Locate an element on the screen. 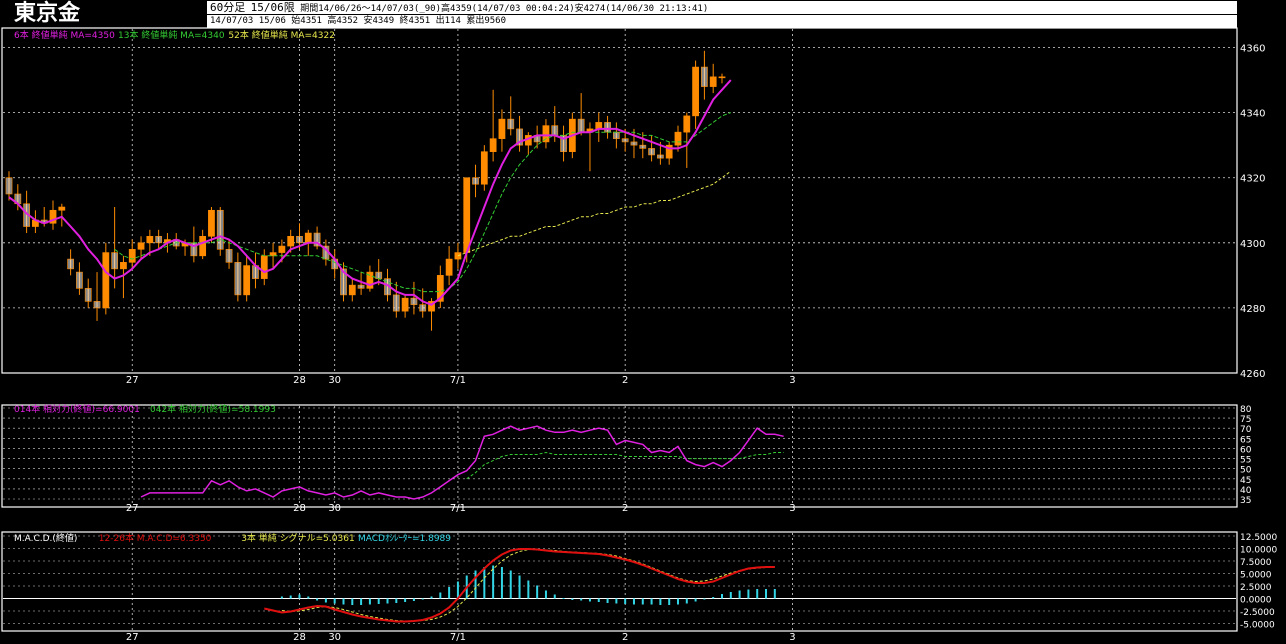 Image resolution: width=1286 pixels, height=644 pixels. price-legend-item: 52本 終値単純 MA=4322 is located at coordinates (281, 35).